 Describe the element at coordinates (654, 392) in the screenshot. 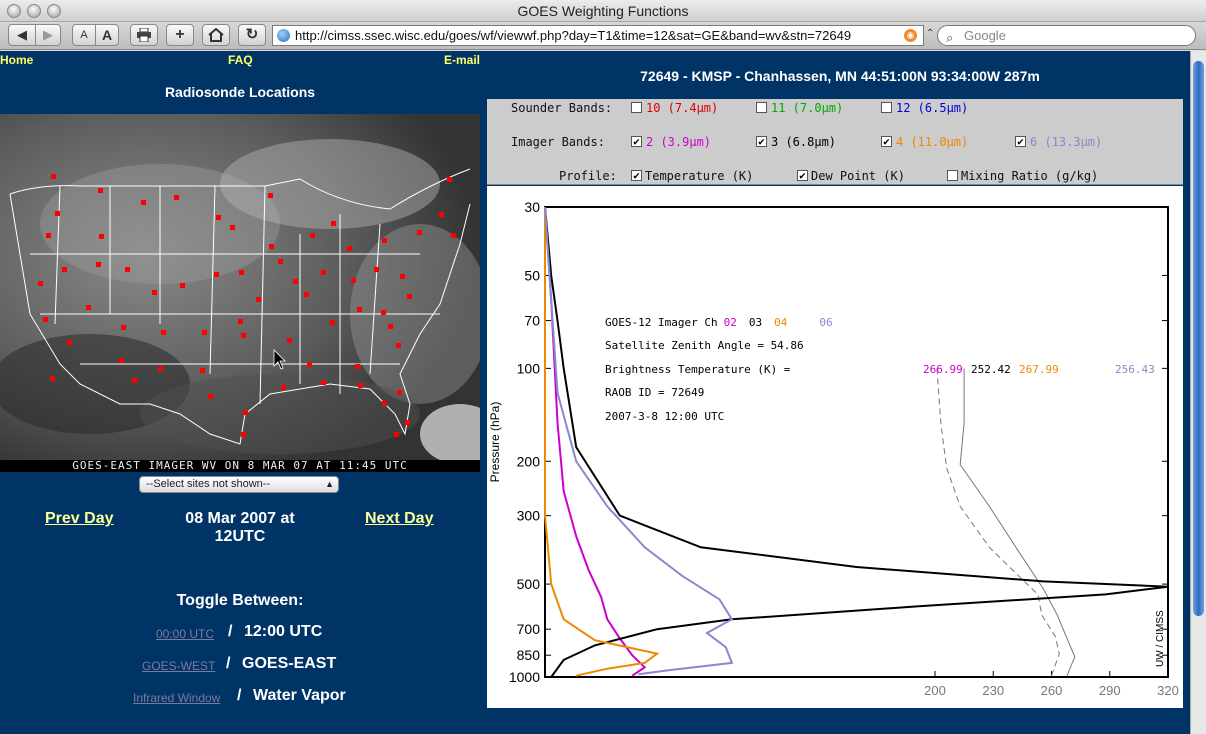

I see `annotation-raob: RAOB ID = 72649` at that location.